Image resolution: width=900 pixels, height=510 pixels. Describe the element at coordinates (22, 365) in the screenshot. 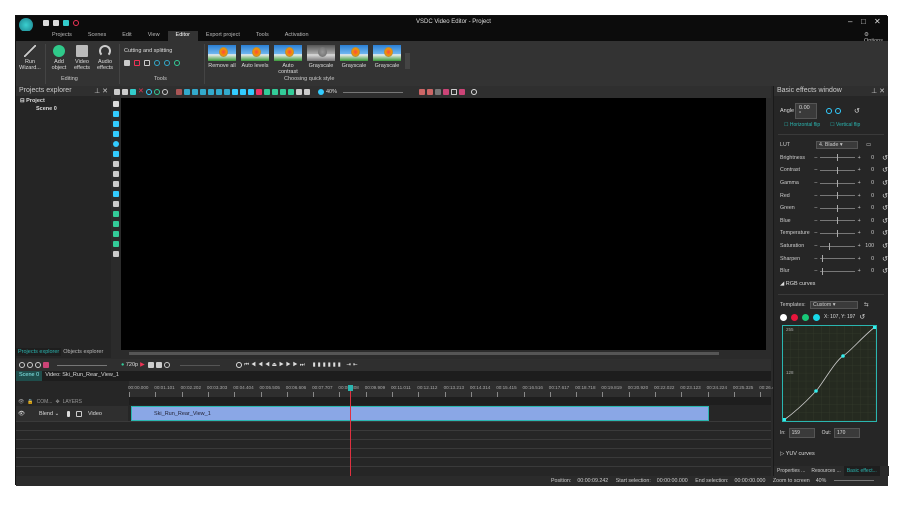

I see `zoom-in-icon` at that location.